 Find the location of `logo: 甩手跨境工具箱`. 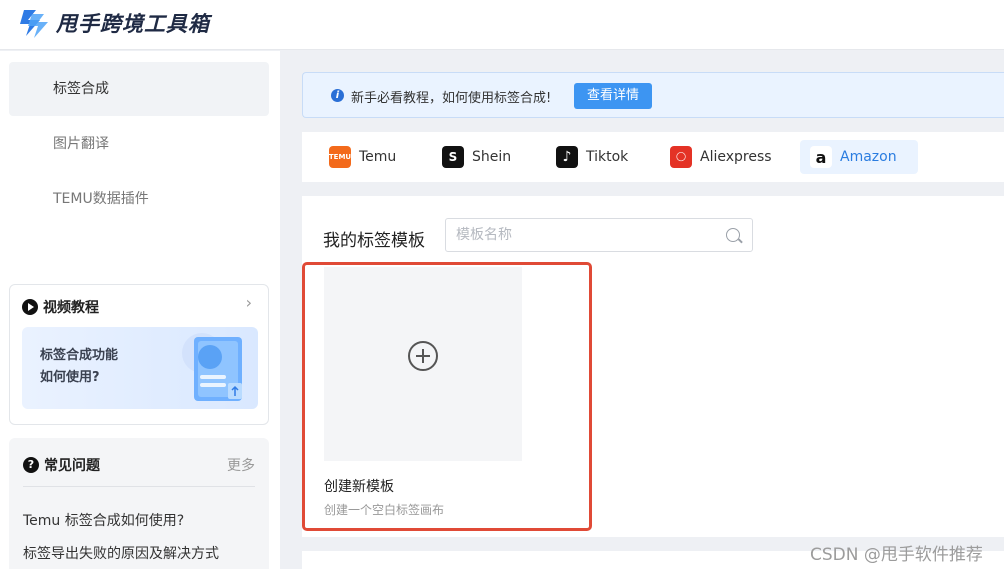

logo: 甩手跨境工具箱 is located at coordinates (114, 23).